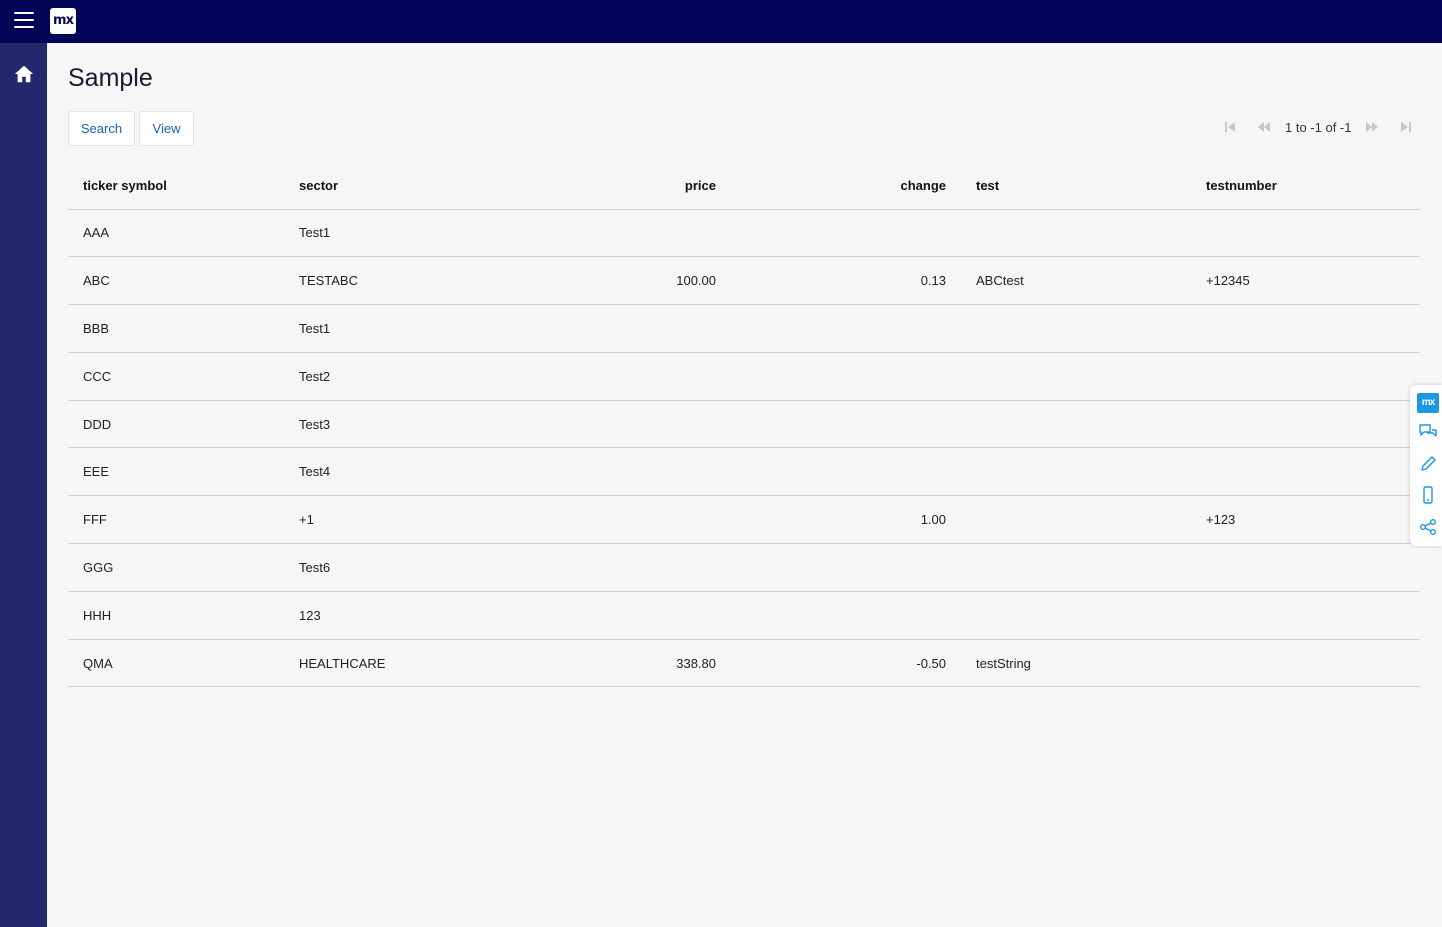  I want to click on cell-price: 100.00, so click(615, 281).